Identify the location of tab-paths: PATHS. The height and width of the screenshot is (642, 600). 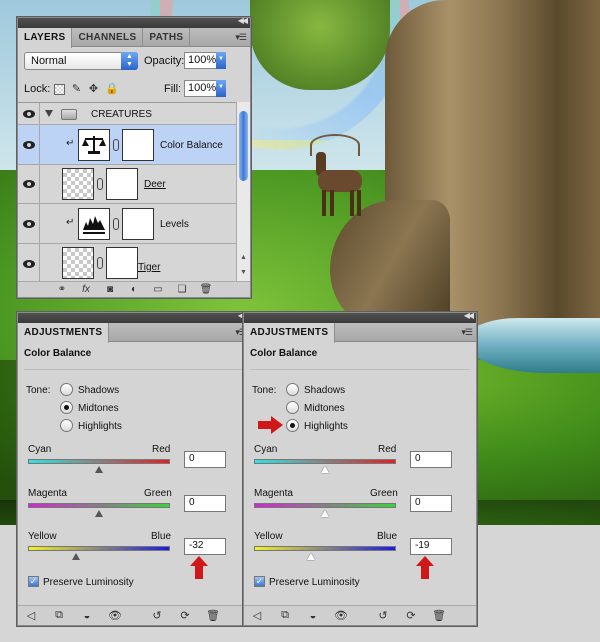
(167, 37).